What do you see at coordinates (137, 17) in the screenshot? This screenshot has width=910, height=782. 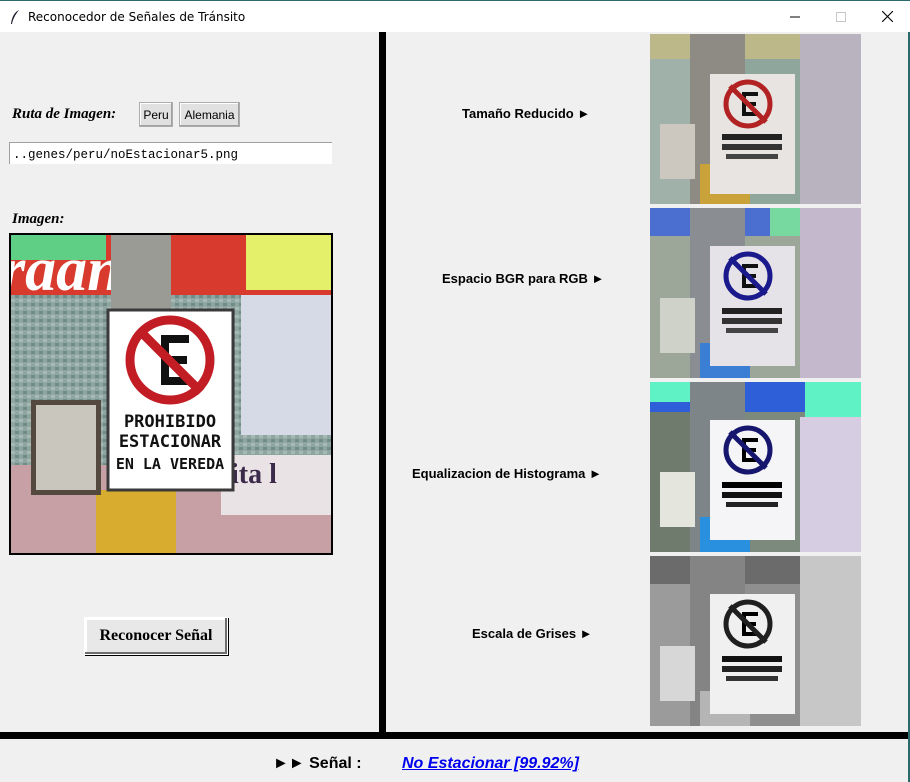 I see `window-title: Reconocedor de Señales de Tránsito` at bounding box center [137, 17].